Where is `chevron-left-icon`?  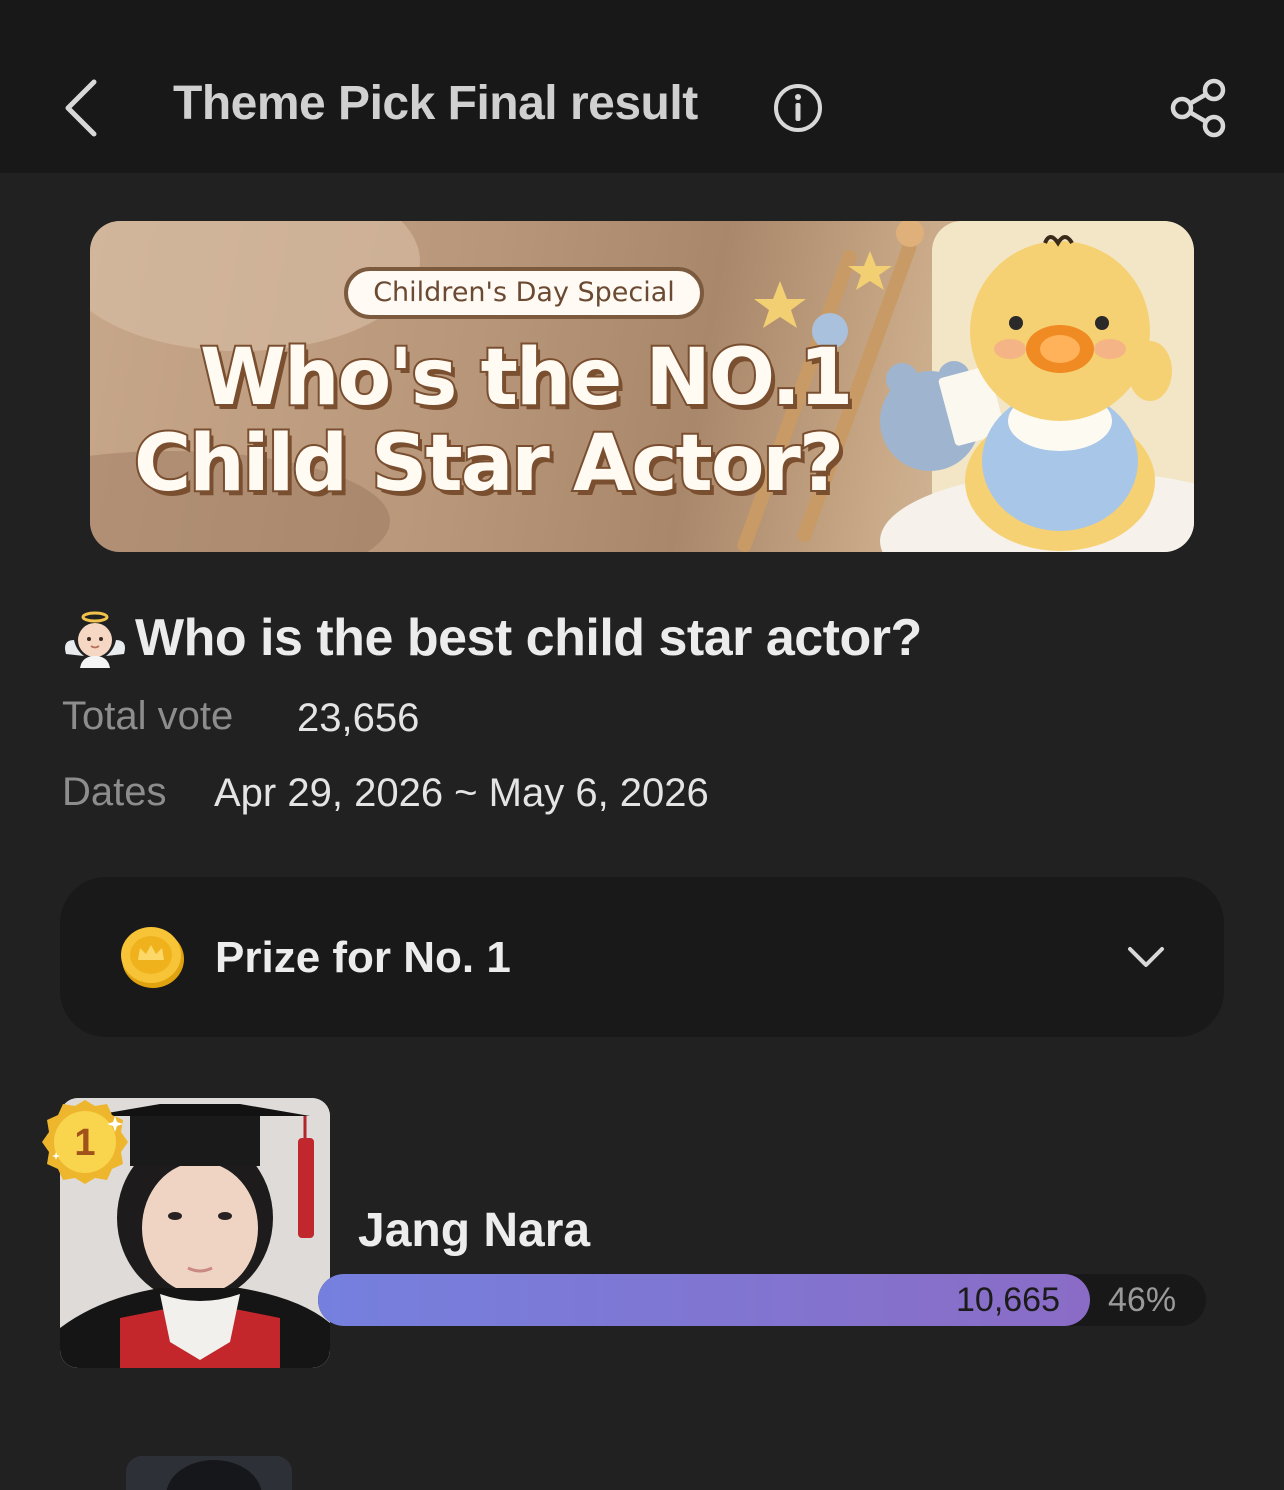 chevron-left-icon is located at coordinates (81, 108).